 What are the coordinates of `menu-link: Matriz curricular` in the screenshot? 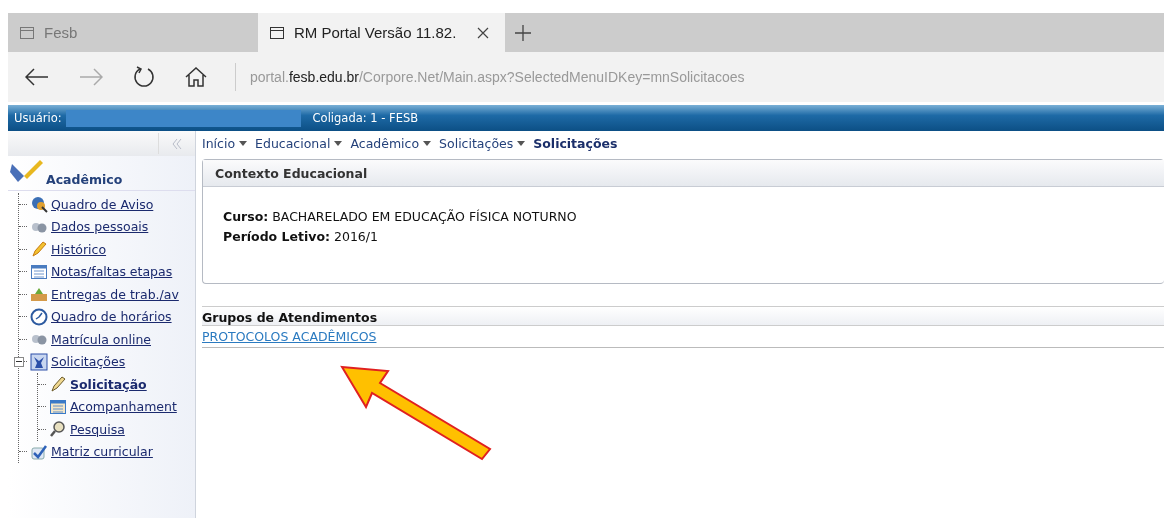 It's located at (102, 452).